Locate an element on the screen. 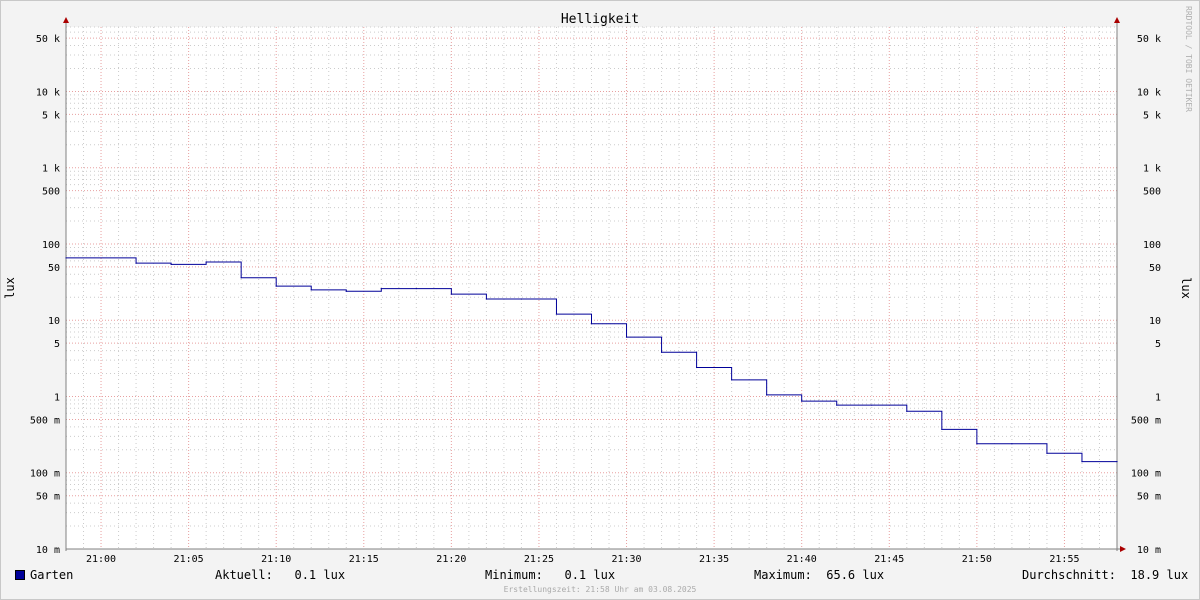  y-tick-label-left: 5 is located at coordinates (57, 344).